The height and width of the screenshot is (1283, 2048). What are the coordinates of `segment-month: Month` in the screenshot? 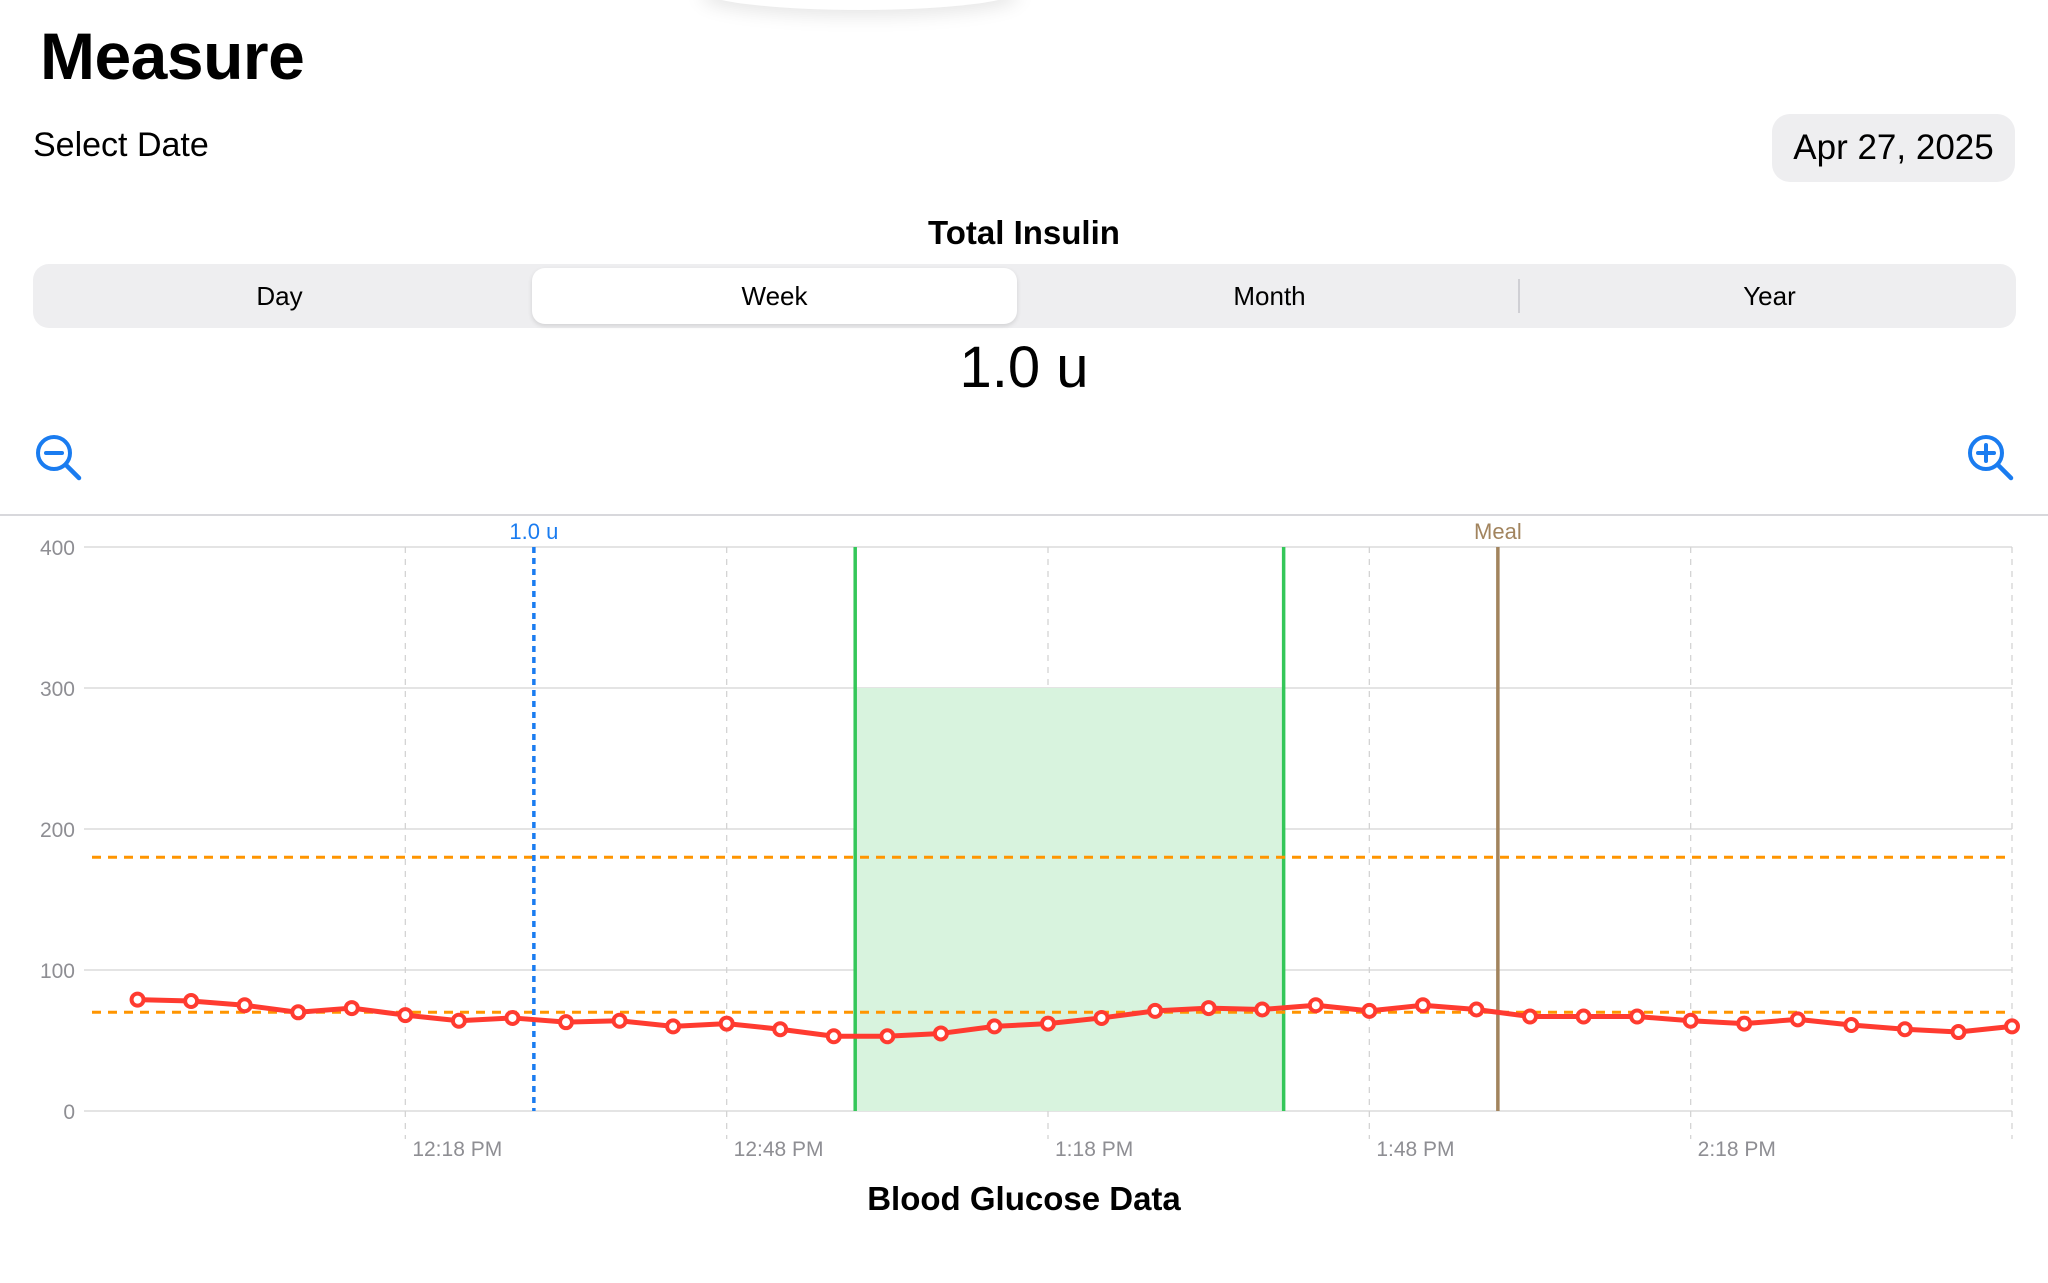 It's located at (1269, 296).